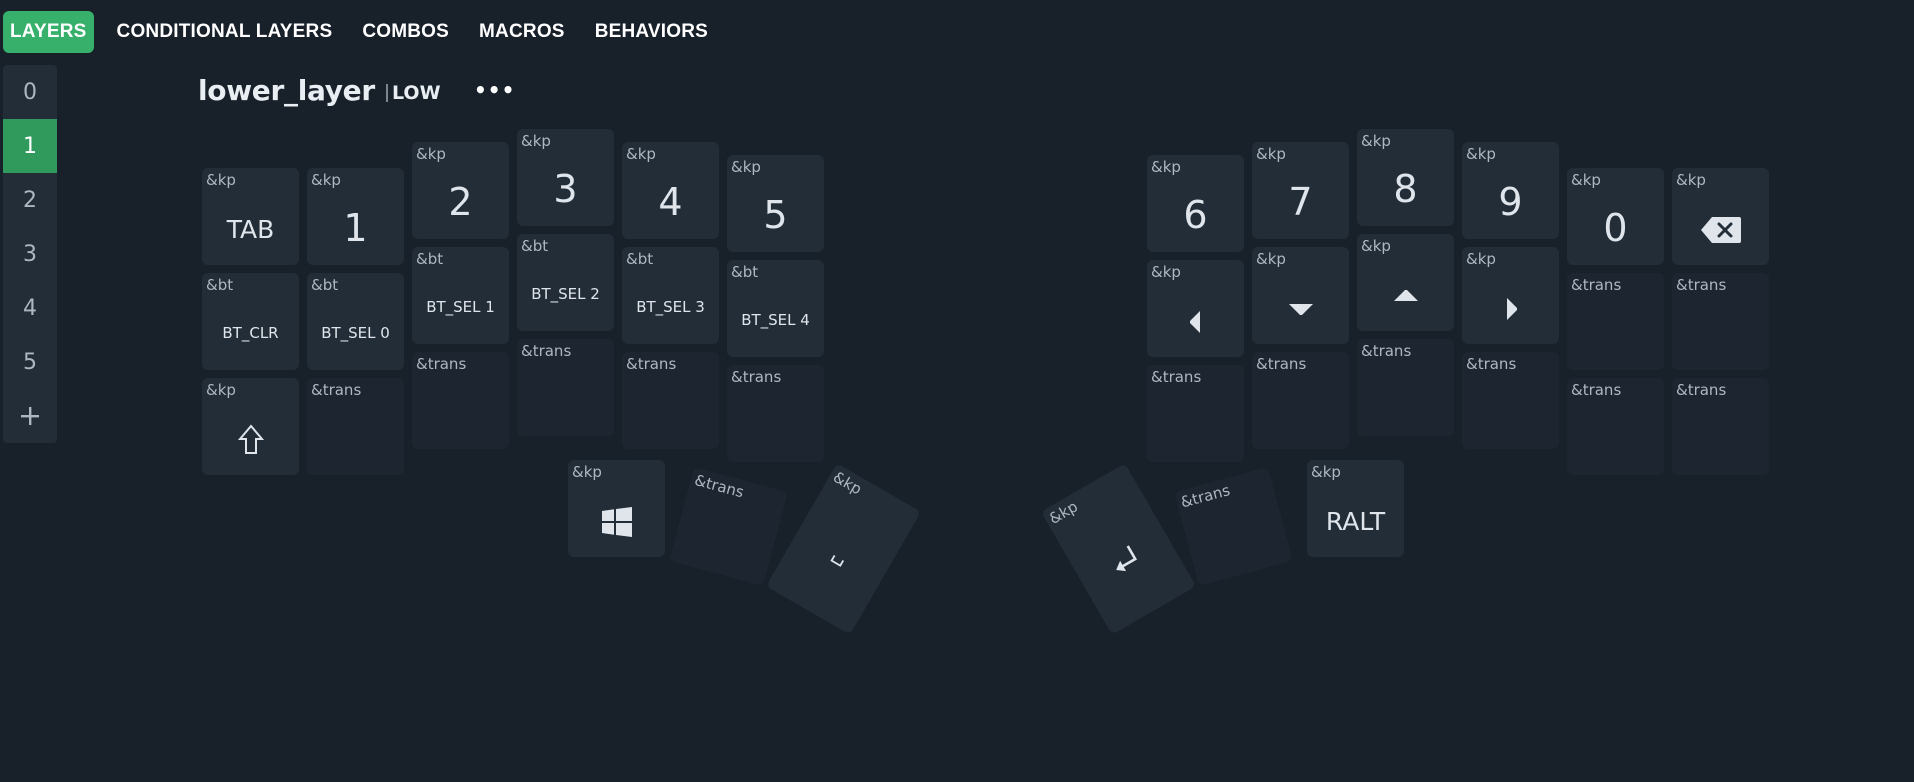 The height and width of the screenshot is (782, 1914). I want to click on key-shift: &kp, so click(250, 426).